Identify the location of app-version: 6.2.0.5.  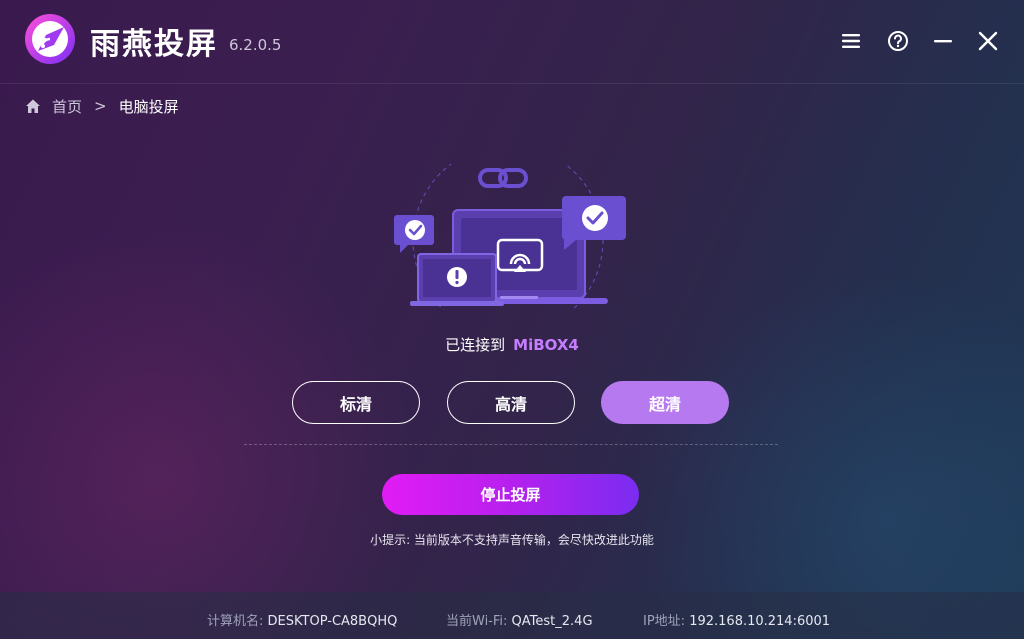
(255, 45).